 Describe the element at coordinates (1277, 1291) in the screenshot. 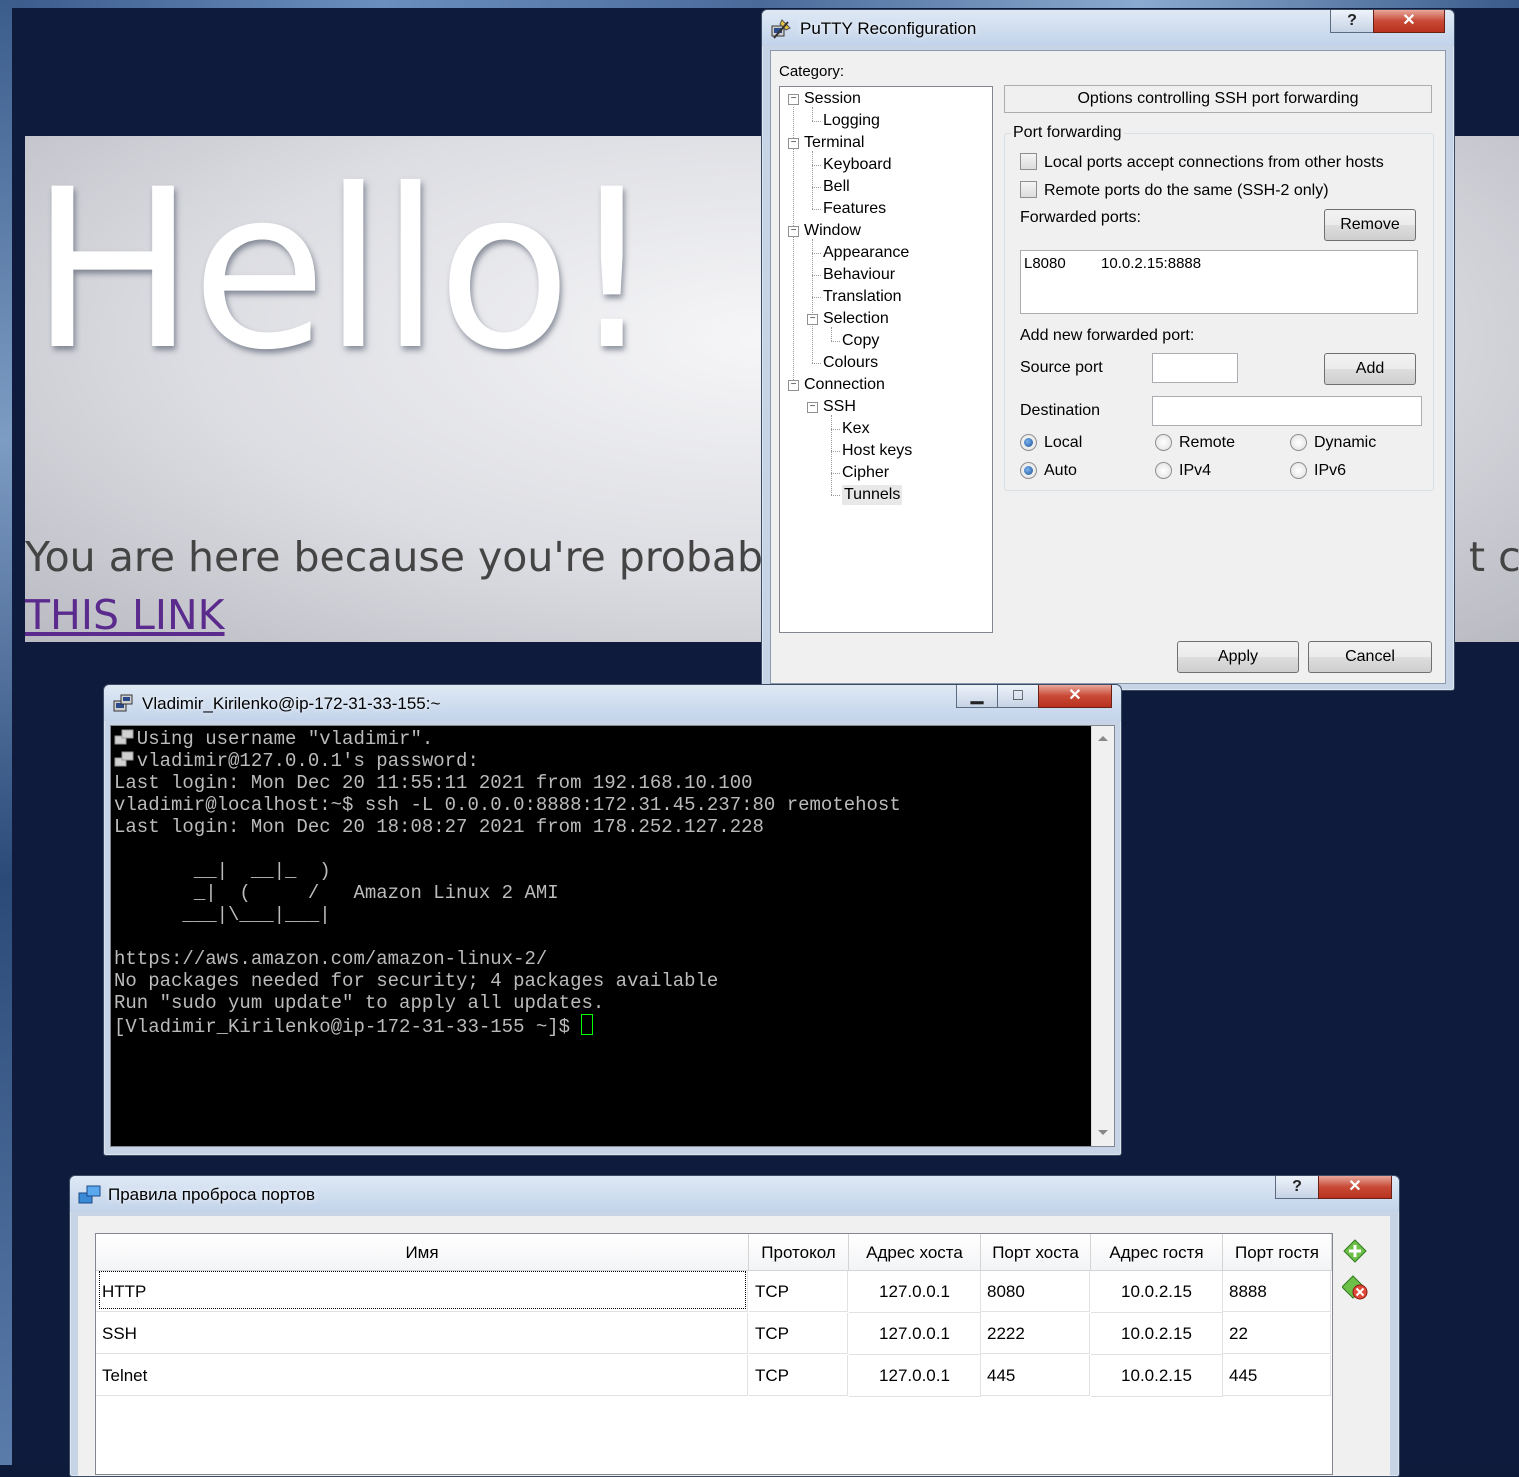

I see `table-cell: 8888` at that location.